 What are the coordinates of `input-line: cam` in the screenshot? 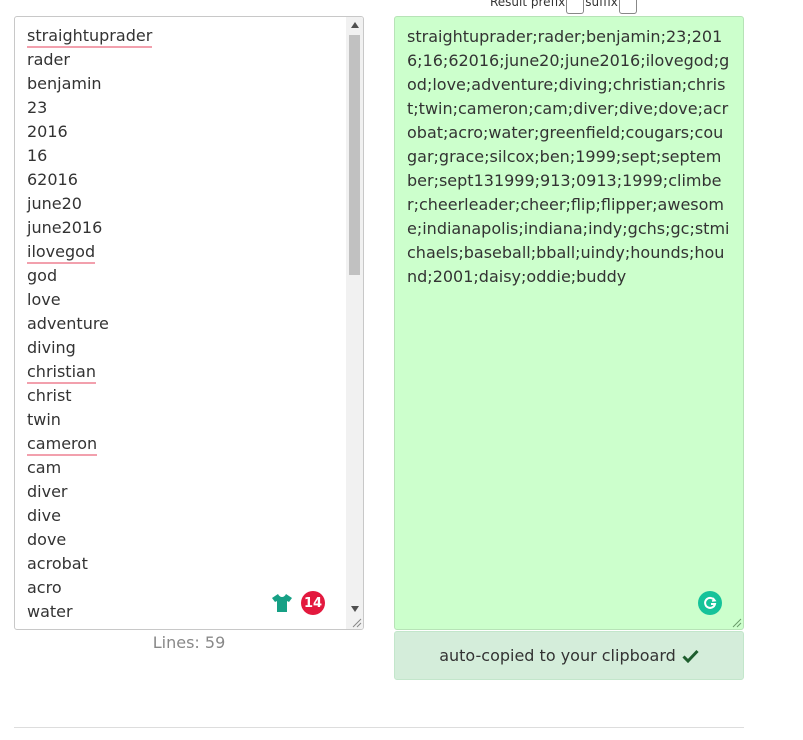 It's located at (185, 468).